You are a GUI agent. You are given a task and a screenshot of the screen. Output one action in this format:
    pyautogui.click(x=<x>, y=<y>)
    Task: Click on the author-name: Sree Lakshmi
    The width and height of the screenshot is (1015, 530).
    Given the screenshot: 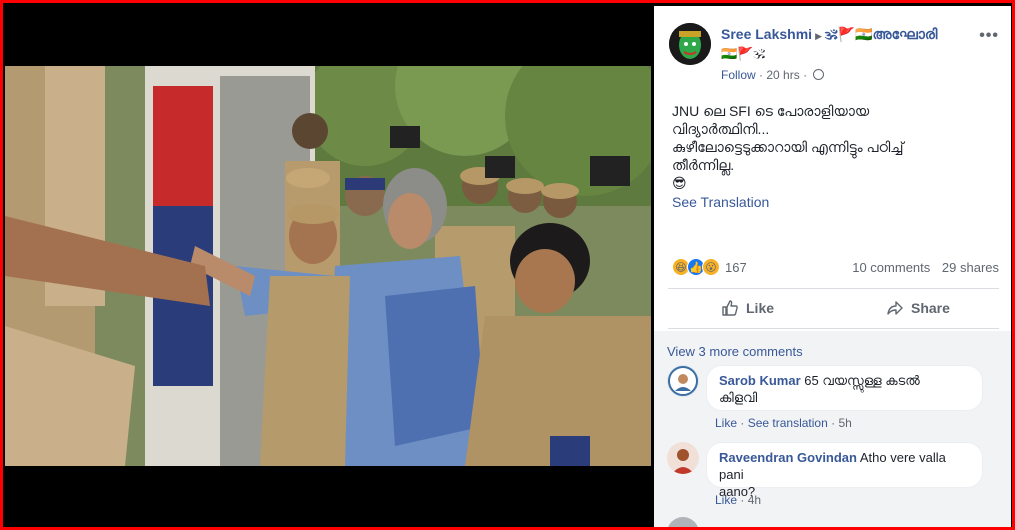 What is the action you would take?
    pyautogui.click(x=766, y=34)
    